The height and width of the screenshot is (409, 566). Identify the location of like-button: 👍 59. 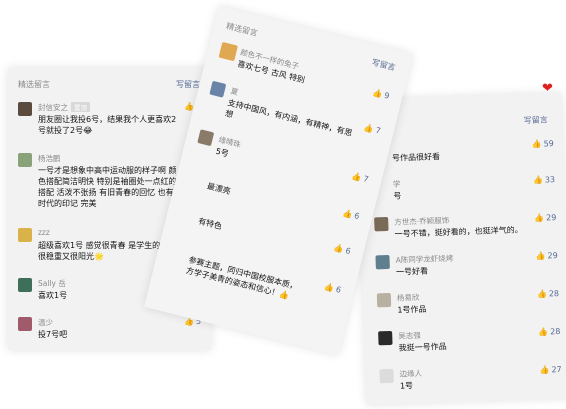
(542, 144).